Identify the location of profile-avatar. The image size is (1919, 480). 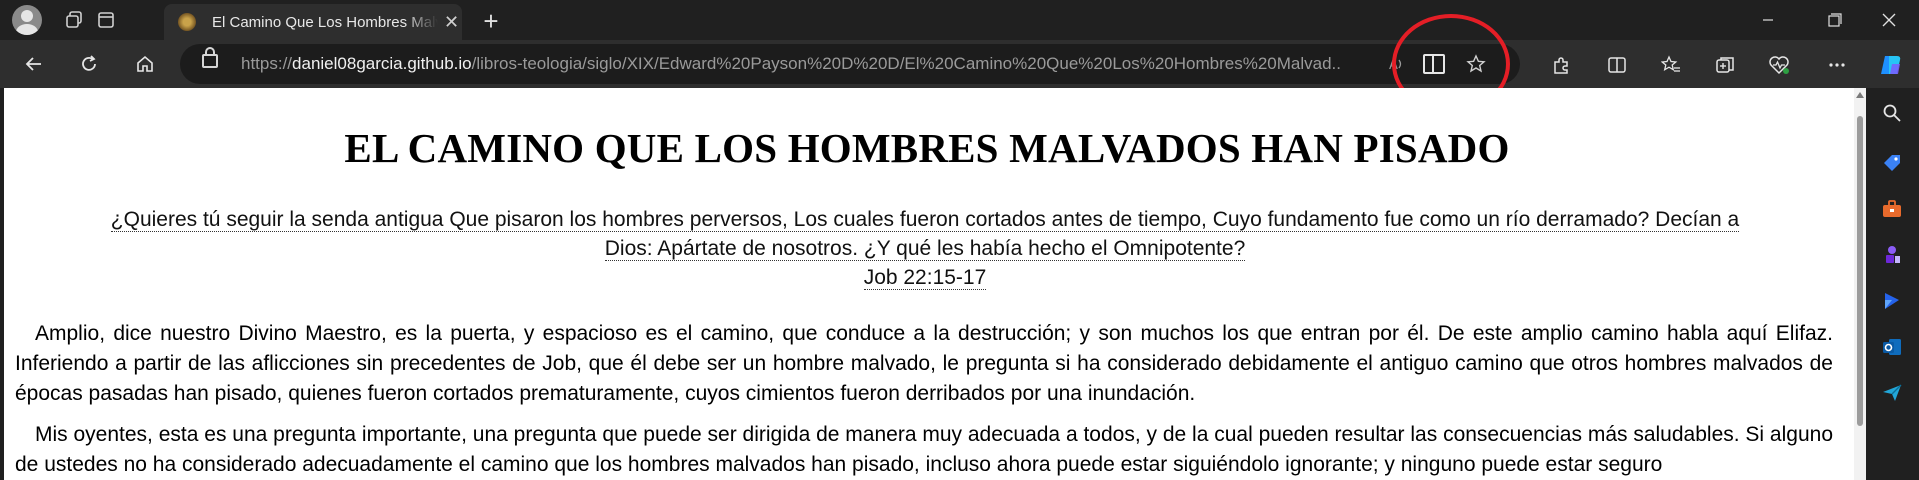
(27, 20).